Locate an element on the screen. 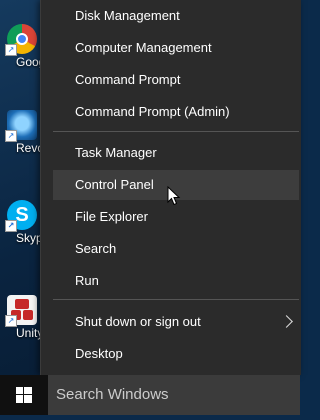  menu-item-label: Computer Management is located at coordinates (143, 47).